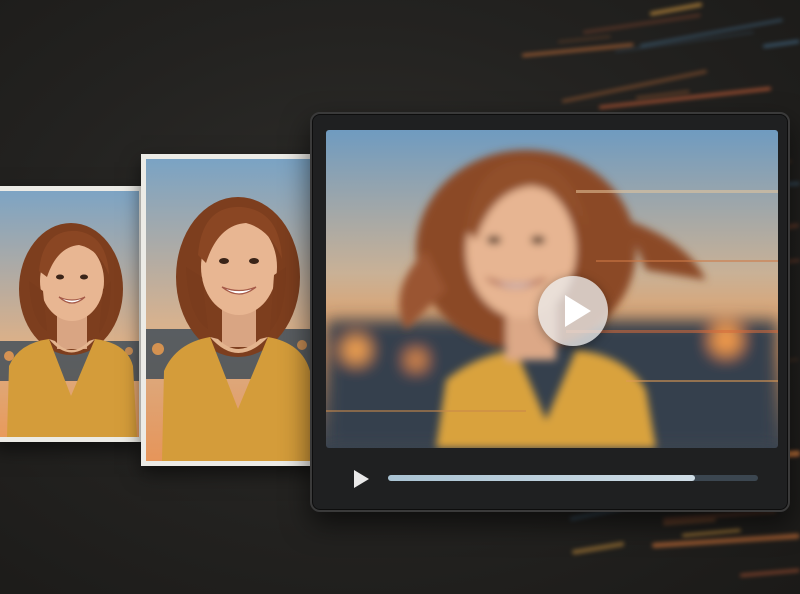  I want to click on play-button, so click(573, 311).